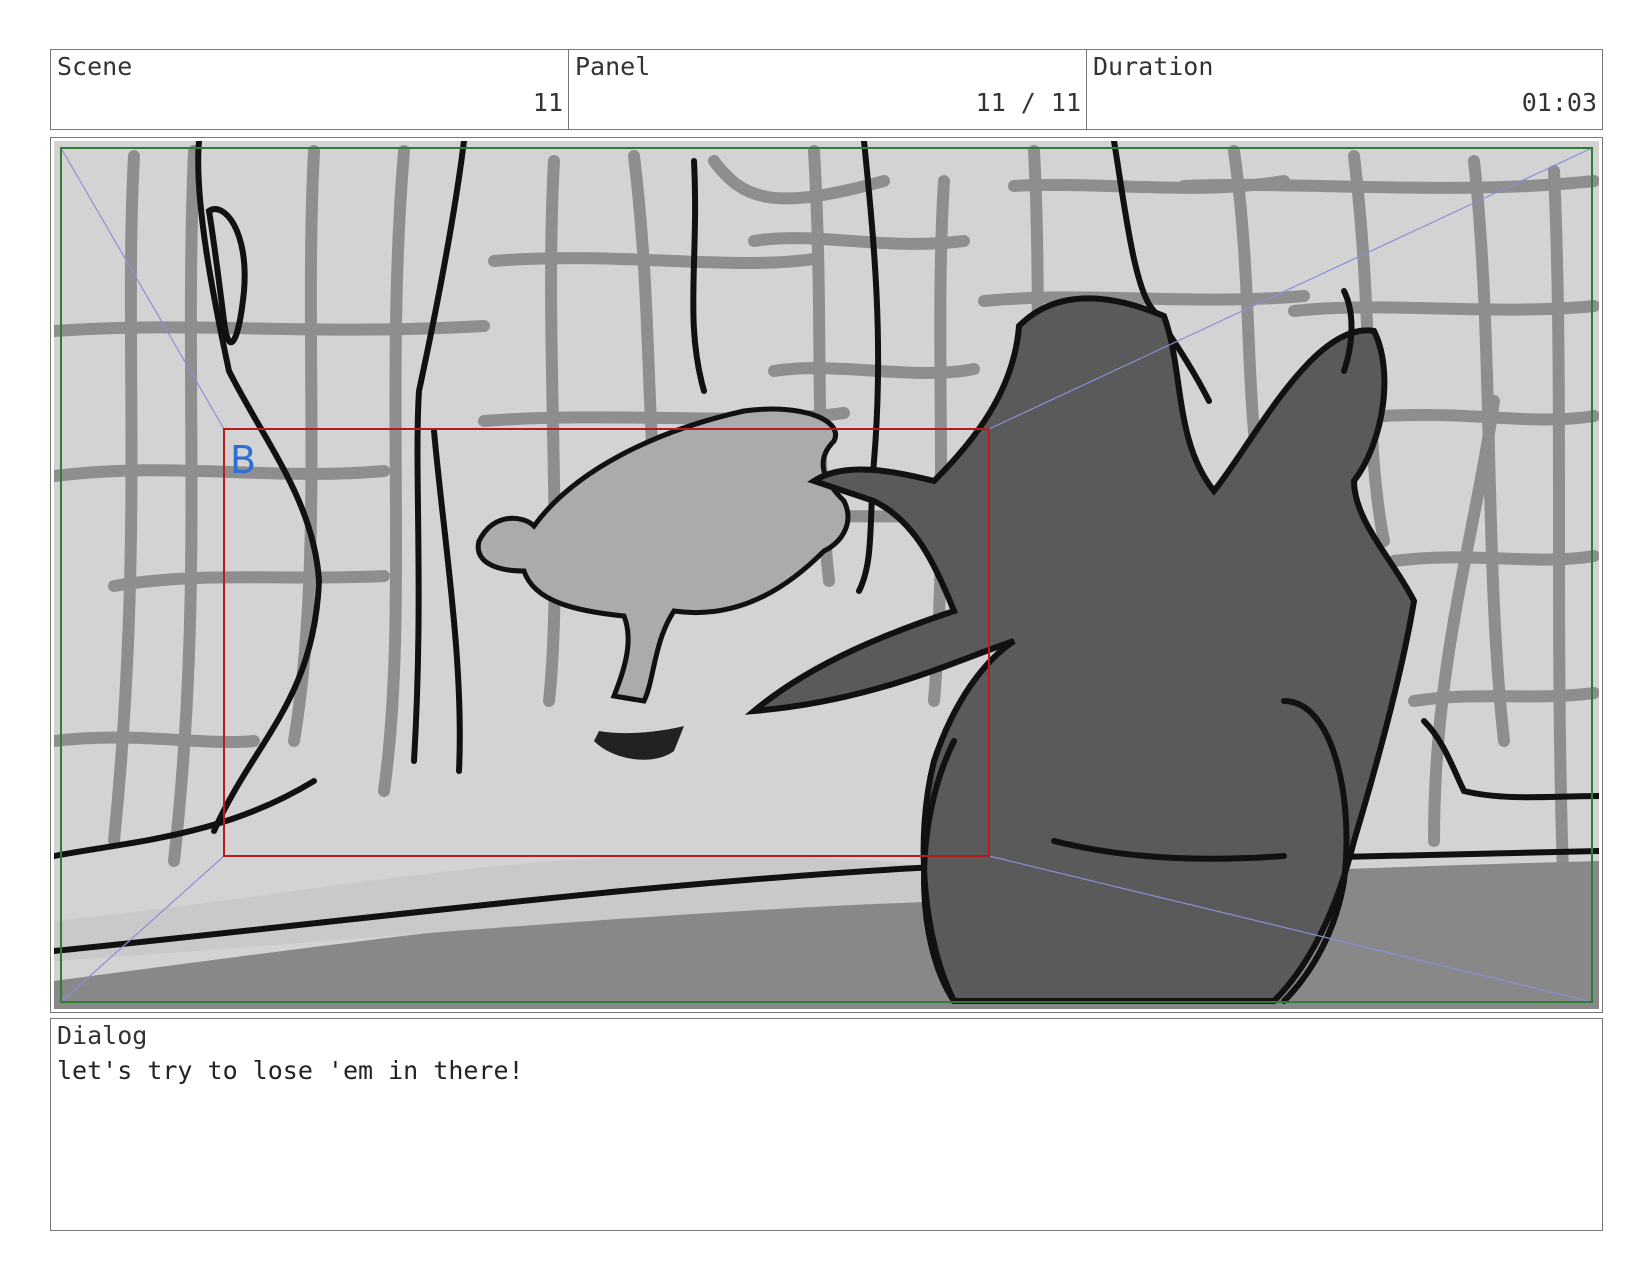 The image size is (1650, 1275). Describe the element at coordinates (95, 66) in the screenshot. I see `scene-label: Scene` at that location.